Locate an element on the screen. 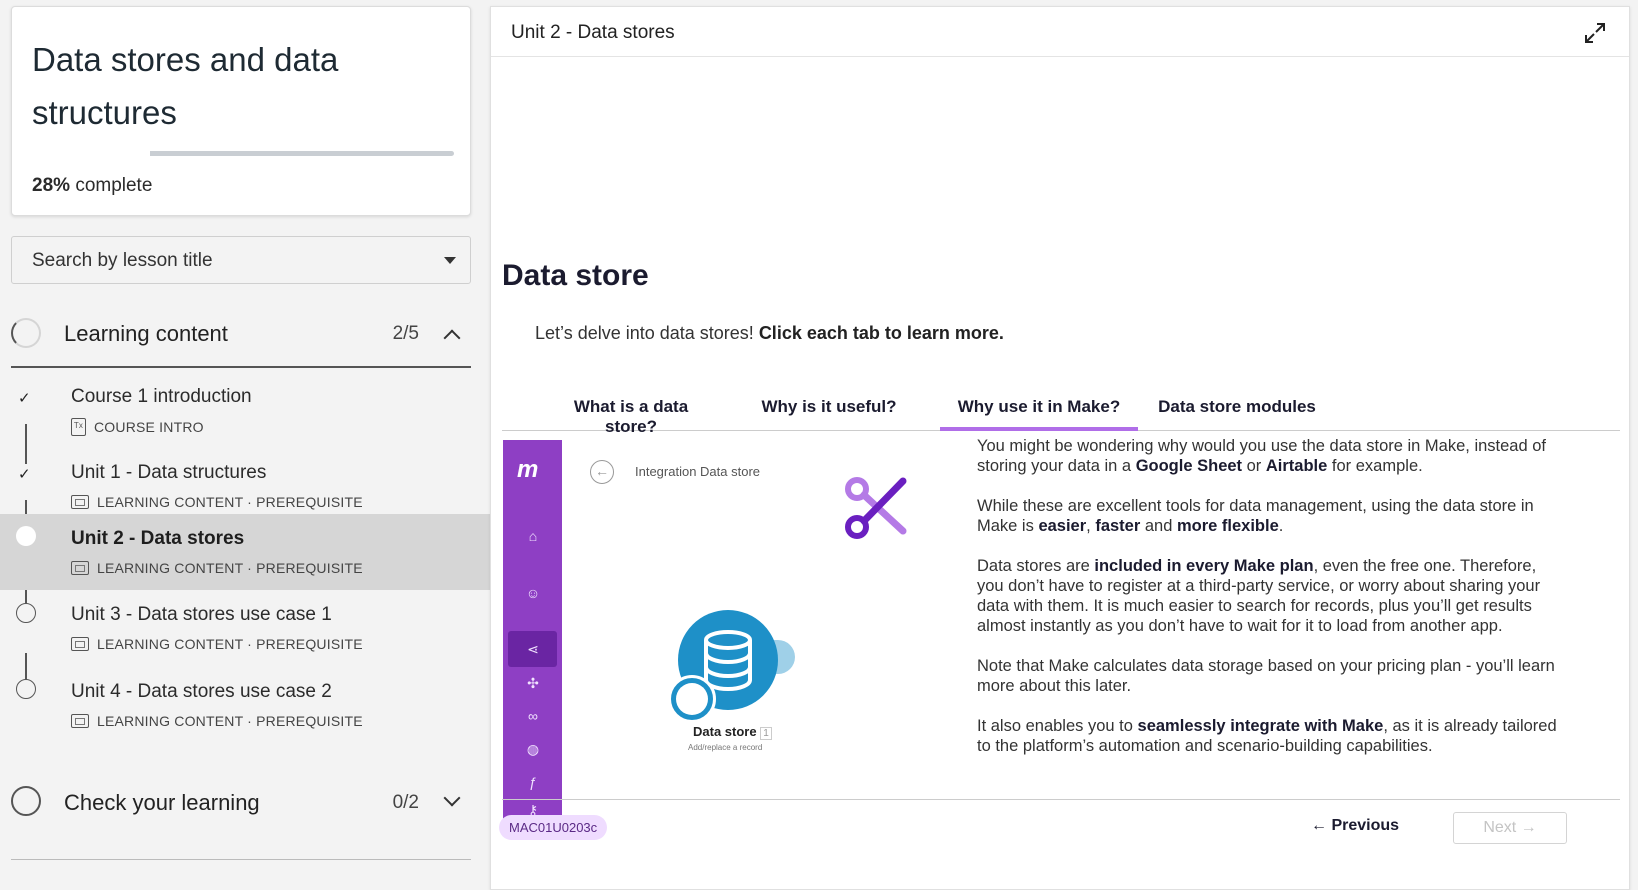 This screenshot has height=890, width=1638. lesson-title: Unit 1 - Data structures is located at coordinates (169, 472).